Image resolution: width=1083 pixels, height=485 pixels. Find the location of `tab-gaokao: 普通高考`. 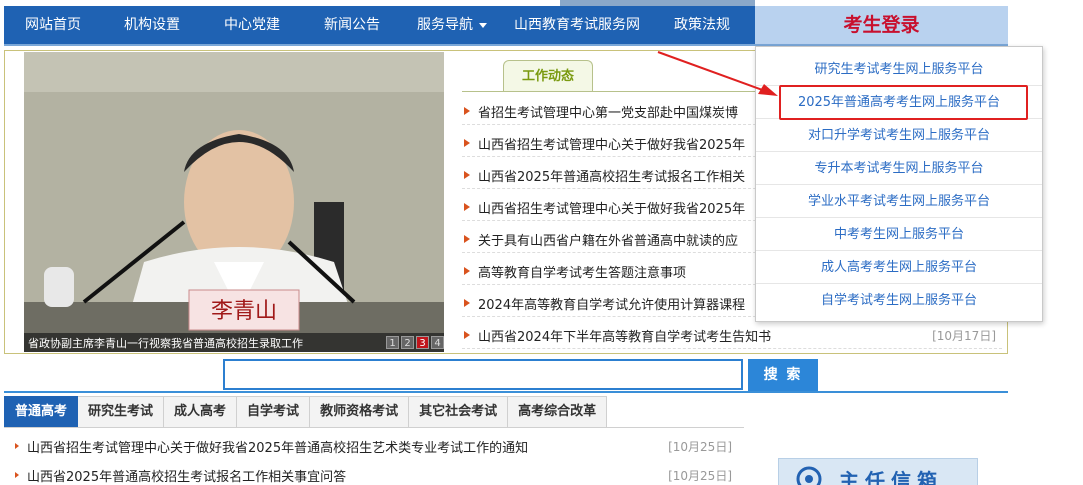

tab-gaokao: 普通高考 is located at coordinates (41, 412).